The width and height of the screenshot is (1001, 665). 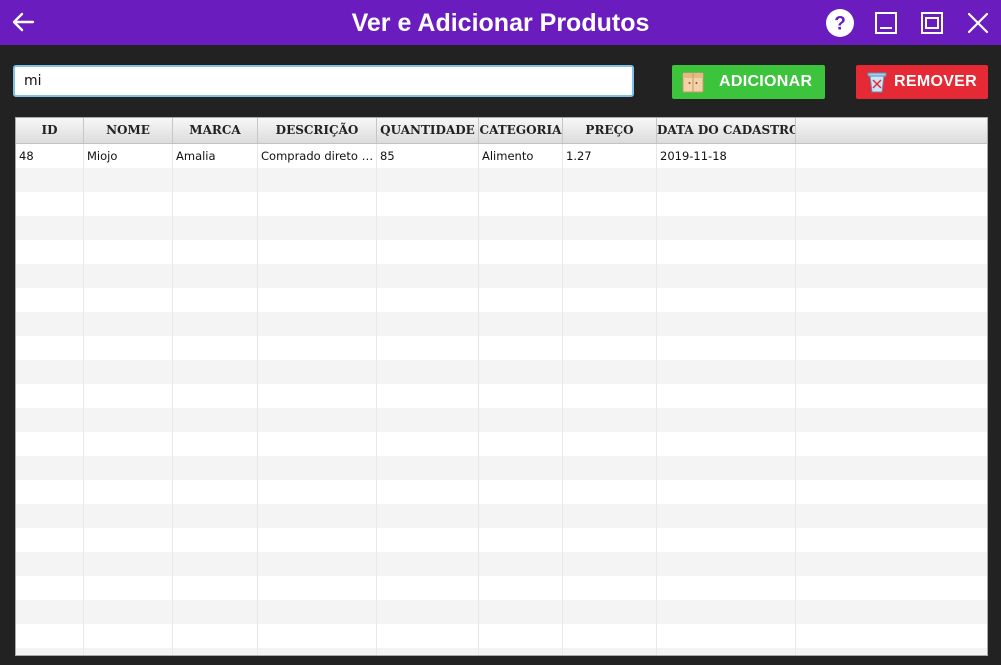 What do you see at coordinates (317, 156) in the screenshot?
I see `cell-descricao: Comprado direto da fábrica` at bounding box center [317, 156].